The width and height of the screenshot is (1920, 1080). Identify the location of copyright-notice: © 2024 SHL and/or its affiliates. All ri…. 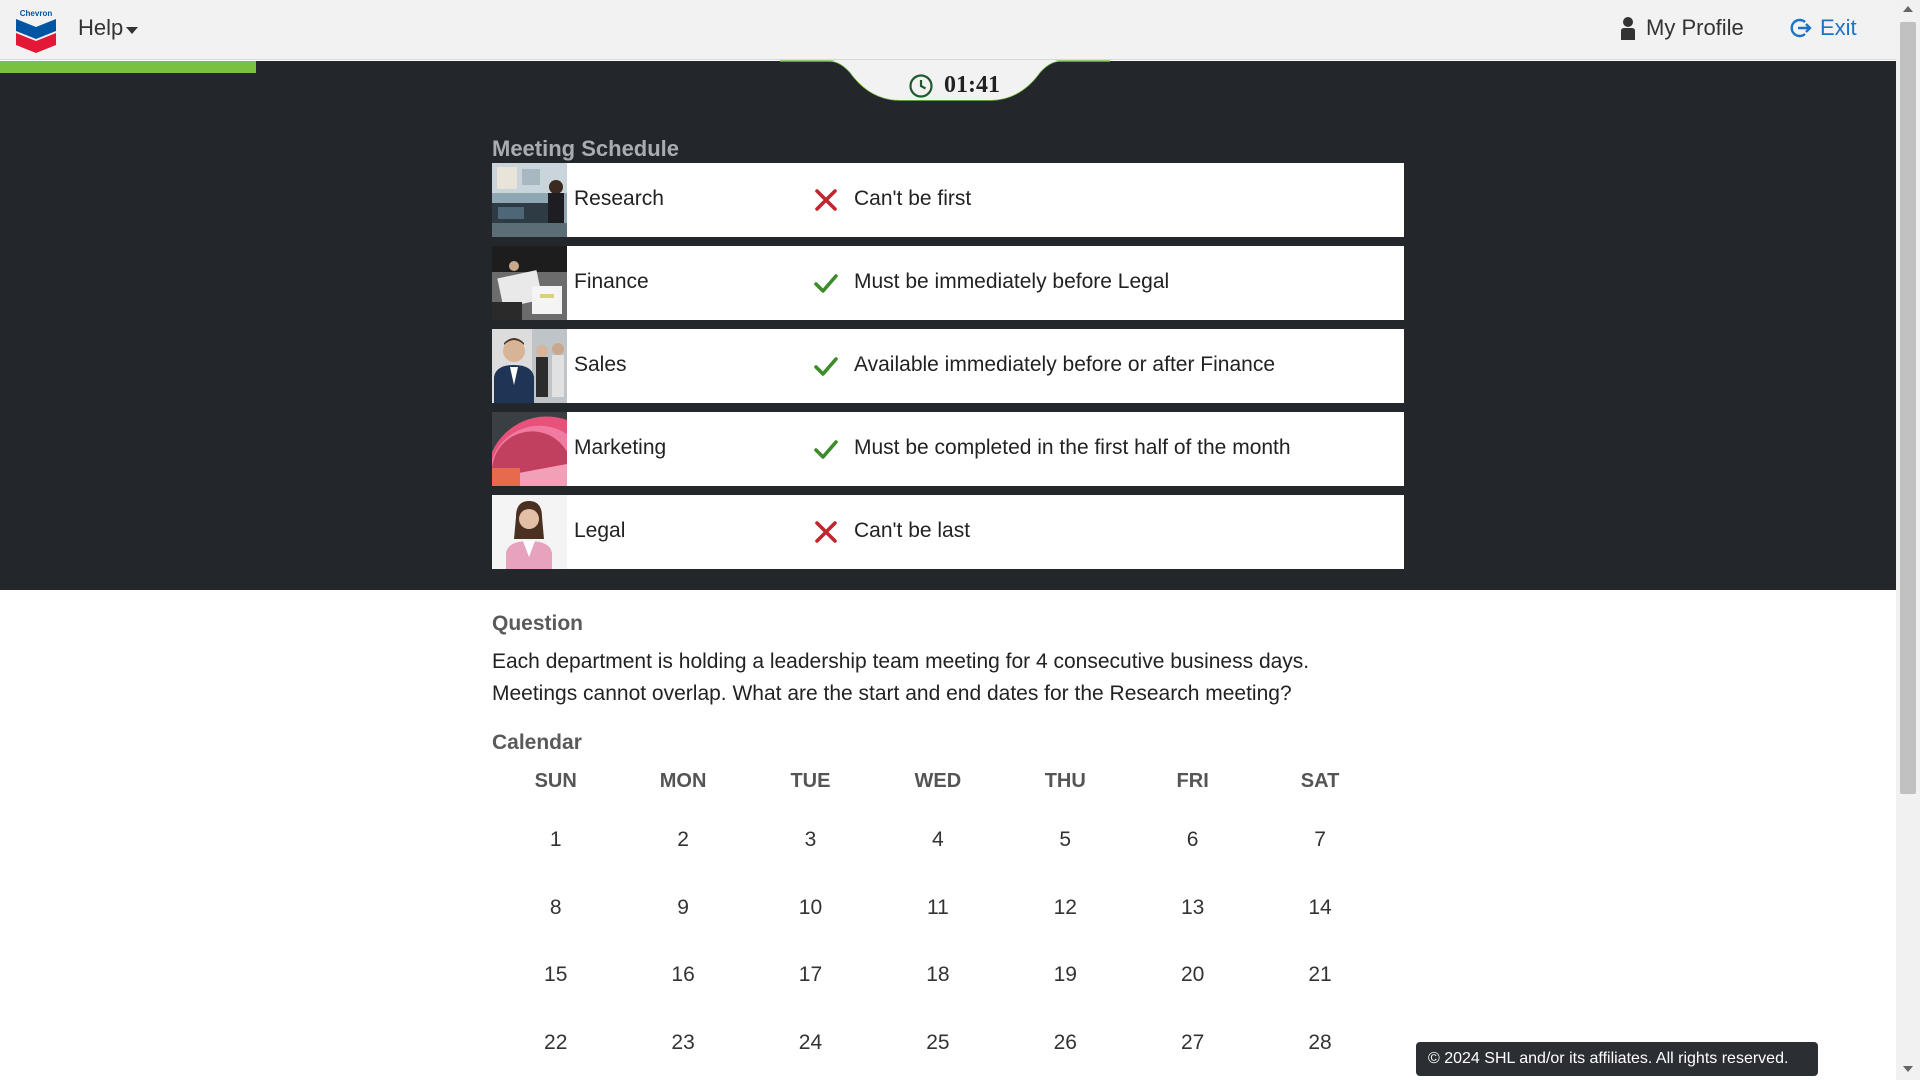
(1617, 1059).